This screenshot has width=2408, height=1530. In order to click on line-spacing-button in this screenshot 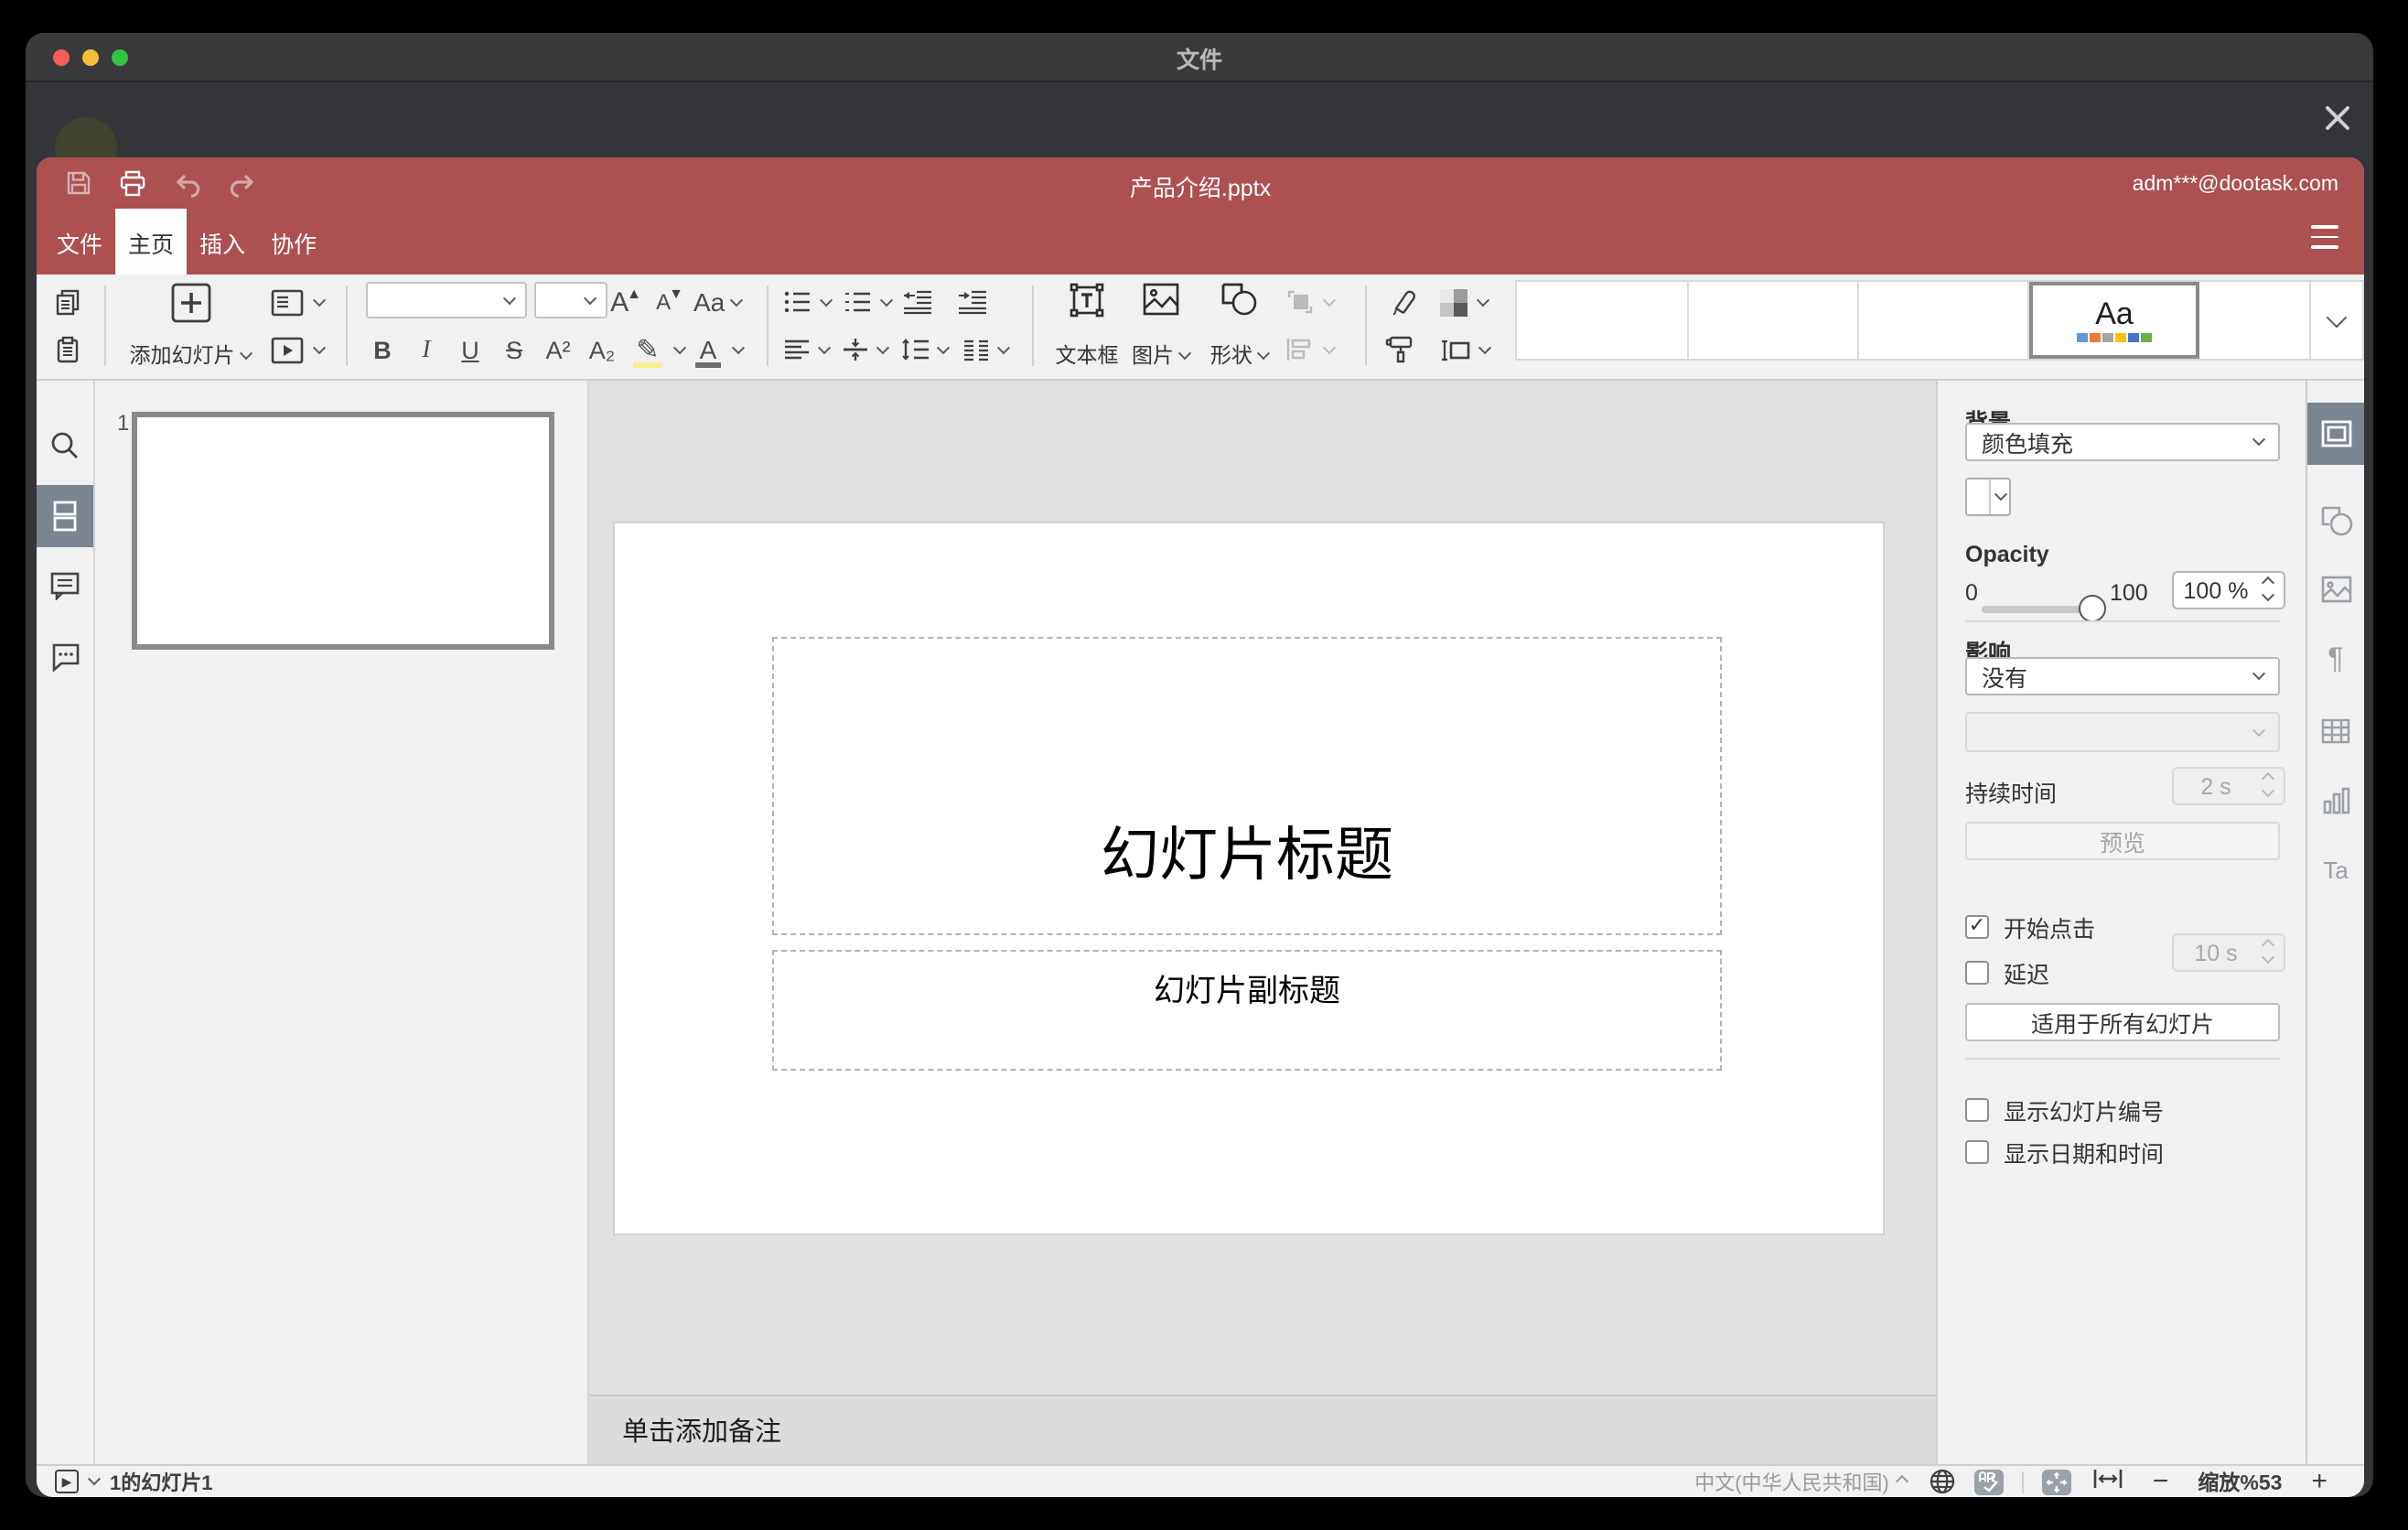, I will do `click(925, 349)`.